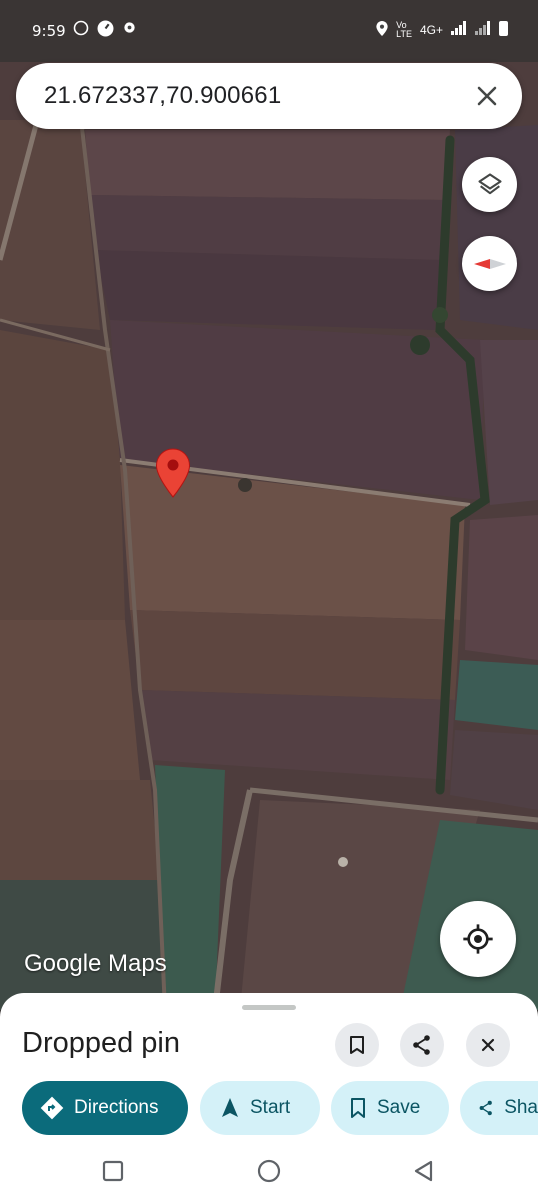 The height and width of the screenshot is (1200, 538). I want to click on directions-label: Directions, so click(116, 1107).